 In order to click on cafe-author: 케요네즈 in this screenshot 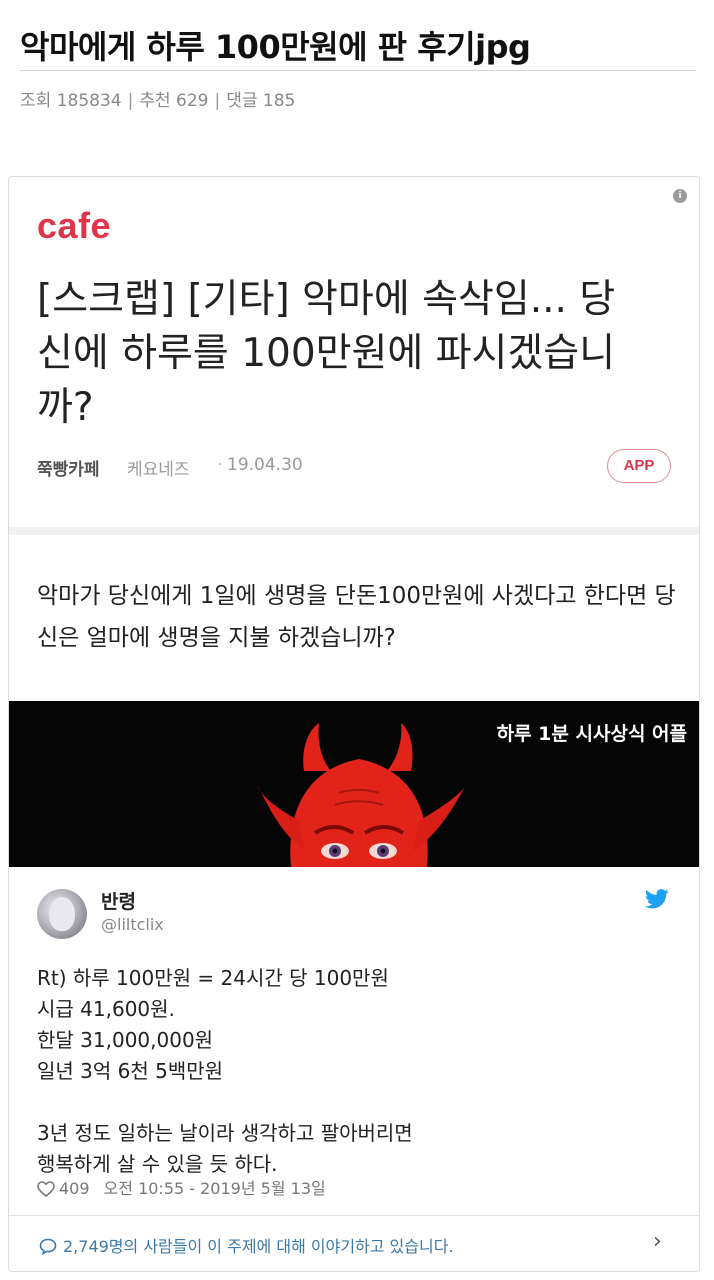, I will do `click(158, 470)`.